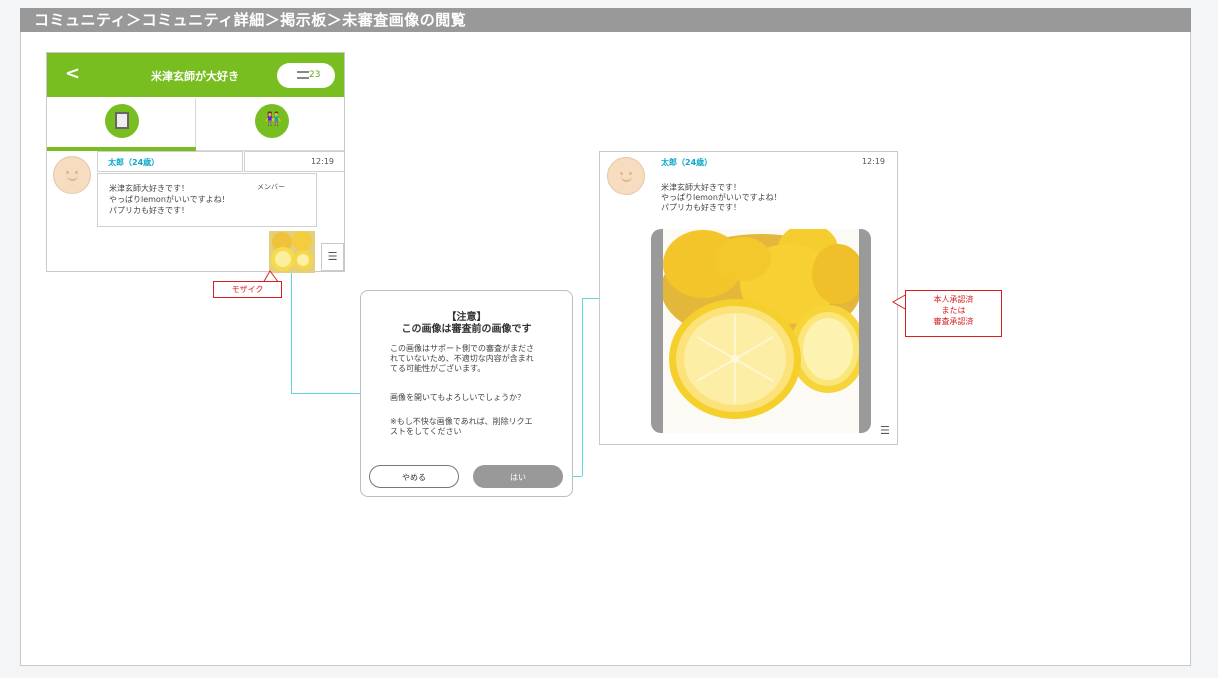 The image size is (1218, 678). I want to click on tab-members: 👫 メンバー, so click(270, 144).